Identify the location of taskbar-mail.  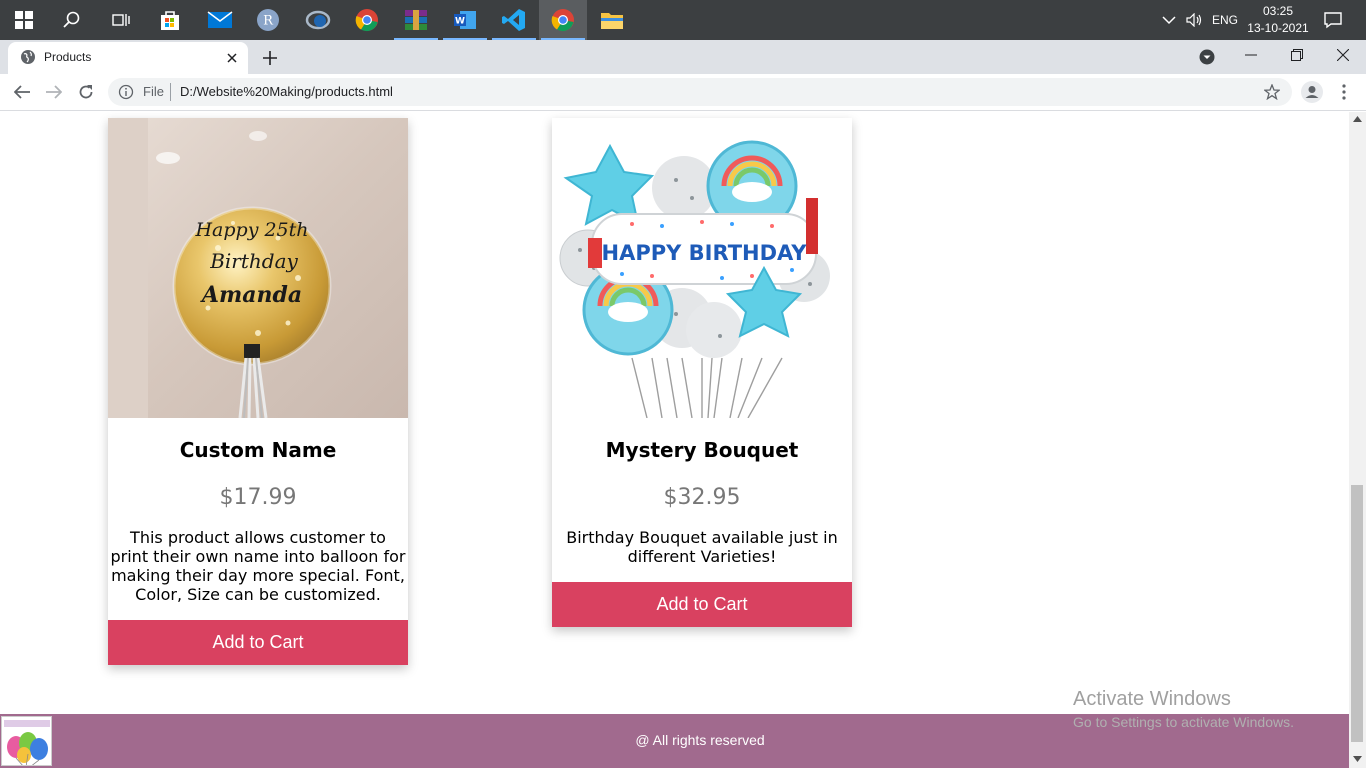
(220, 20).